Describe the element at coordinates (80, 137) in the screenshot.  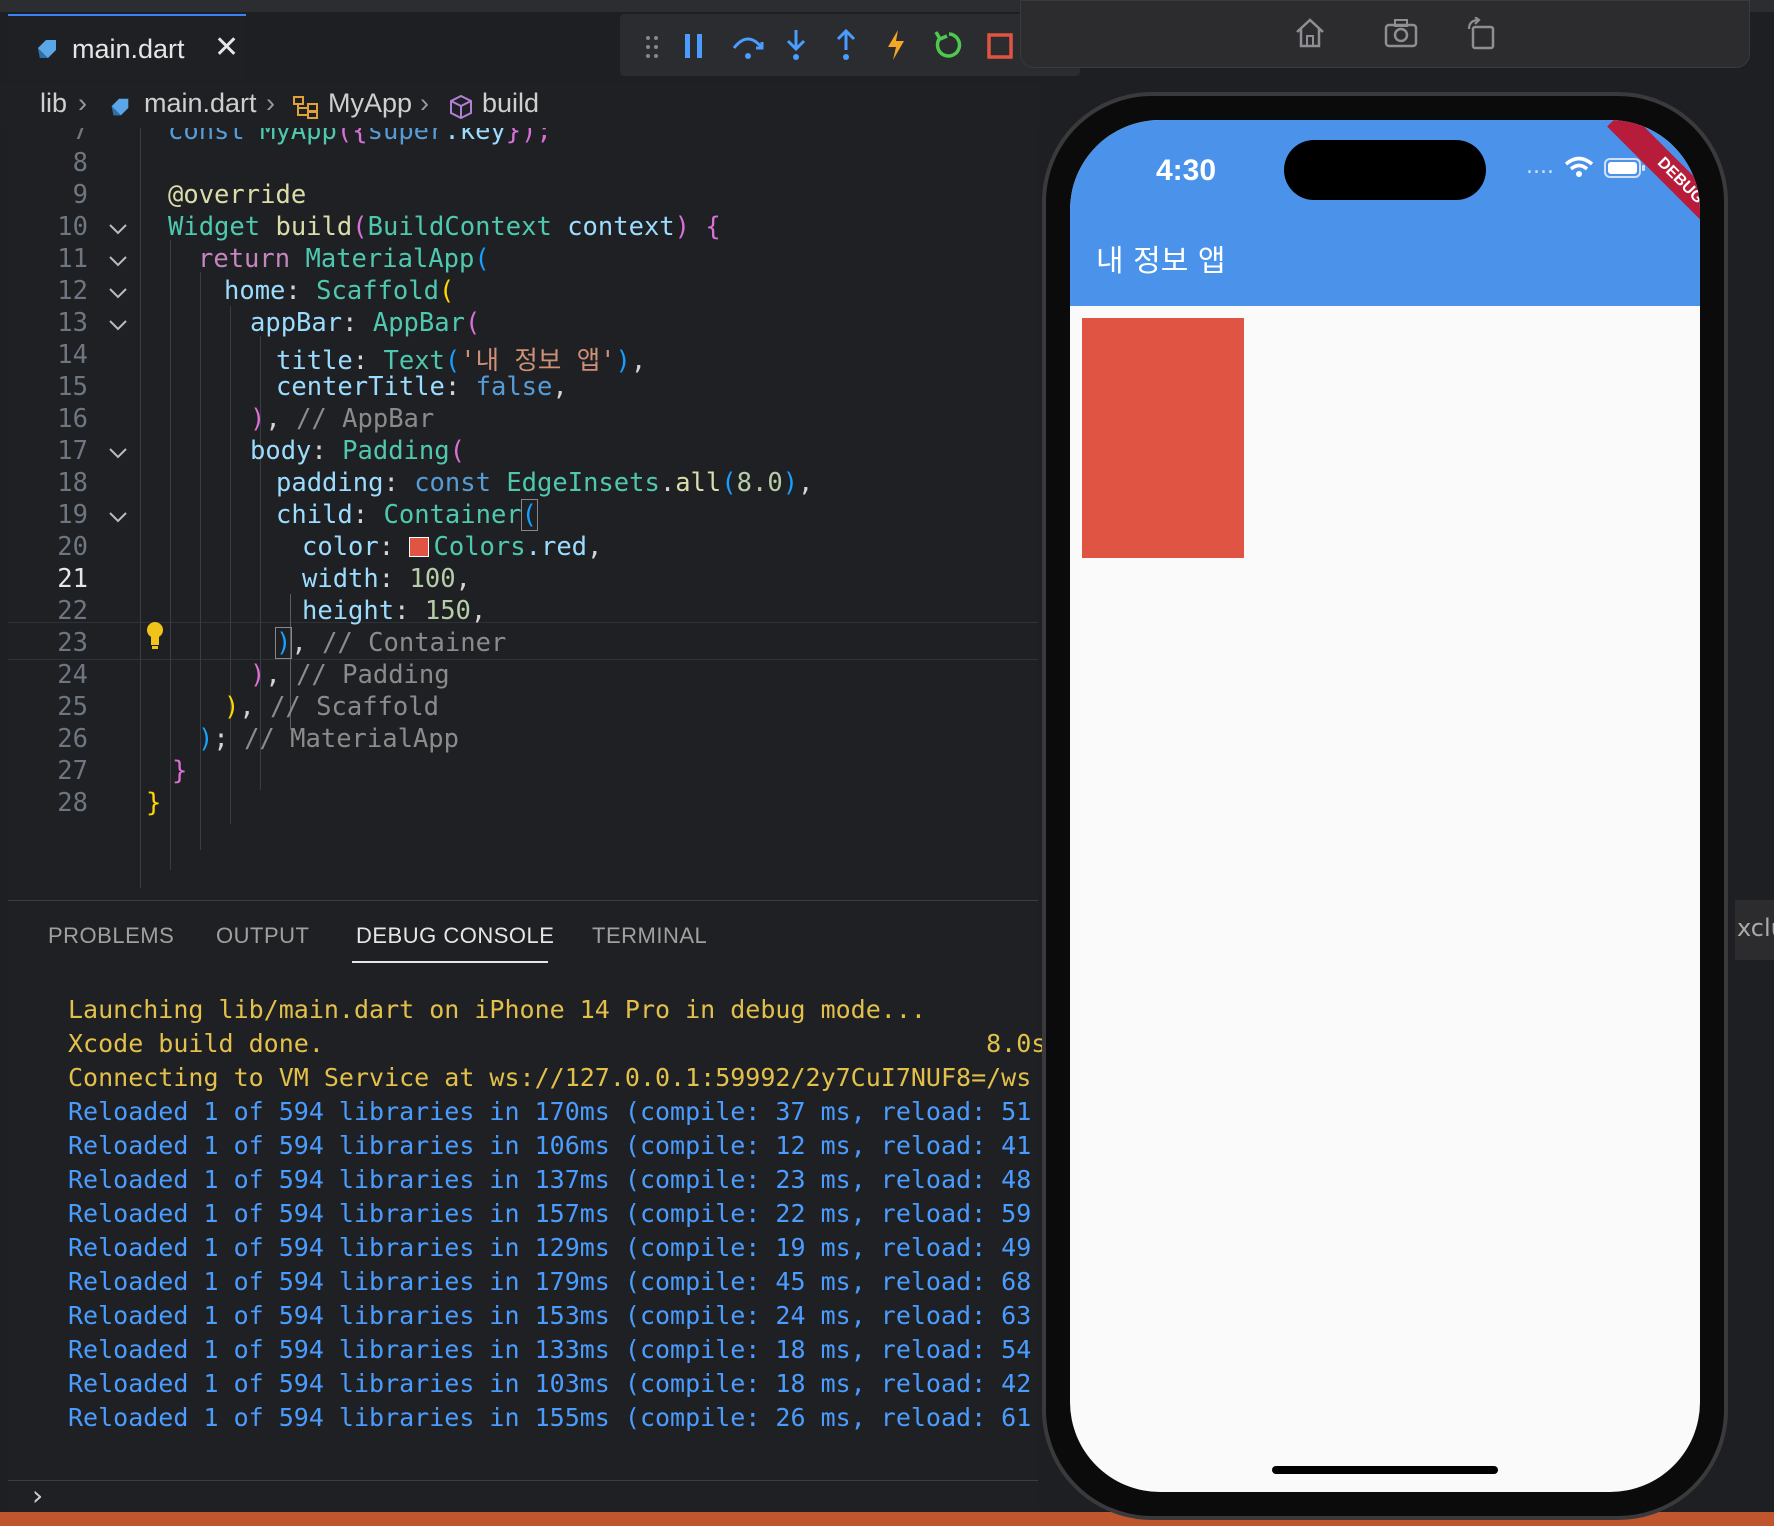
I see `line-number: 7` at that location.